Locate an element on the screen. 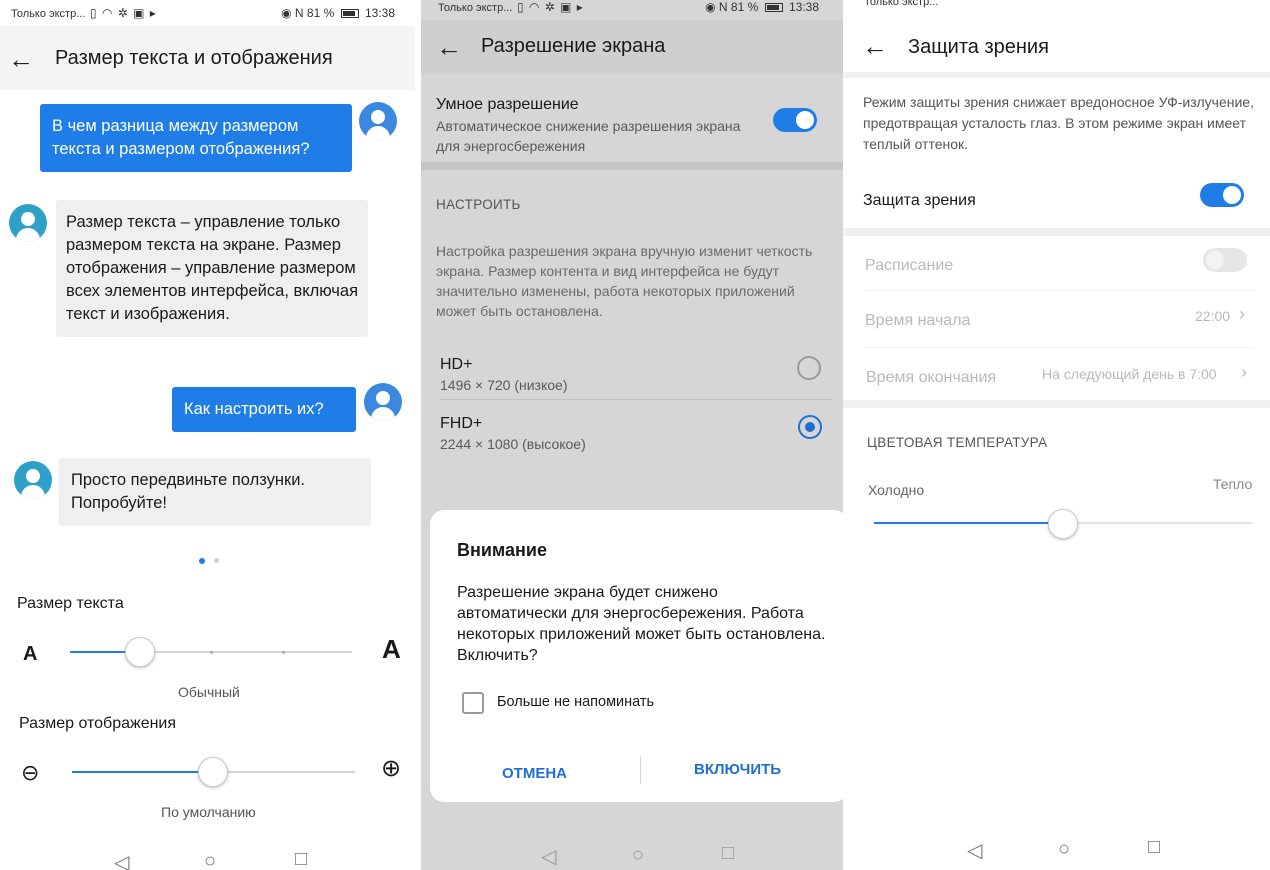  eye-protection-toggle is located at coordinates (1222, 195).